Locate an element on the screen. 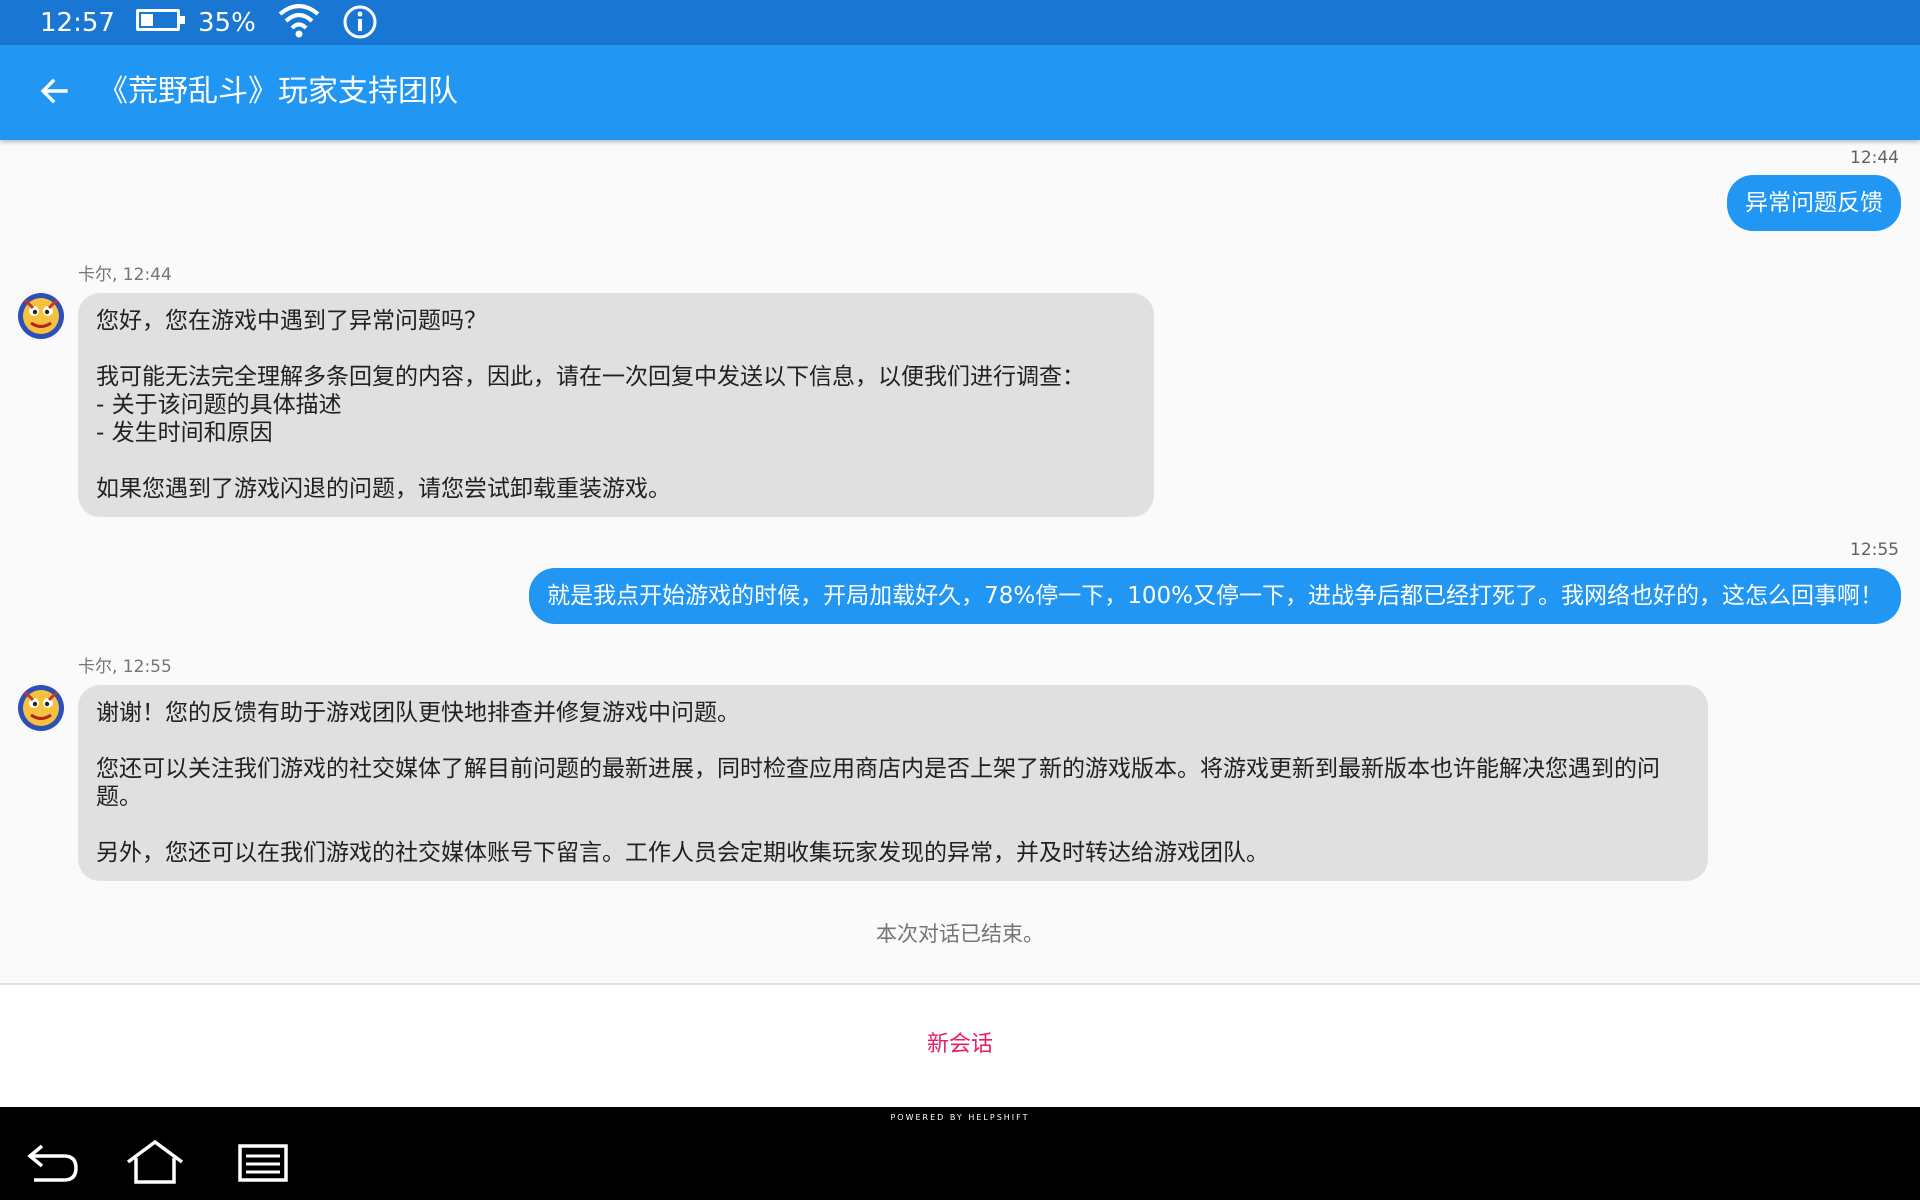 The height and width of the screenshot is (1200, 1920). powered-by-label: POWERED BY HELPSHIFT is located at coordinates (960, 1117).